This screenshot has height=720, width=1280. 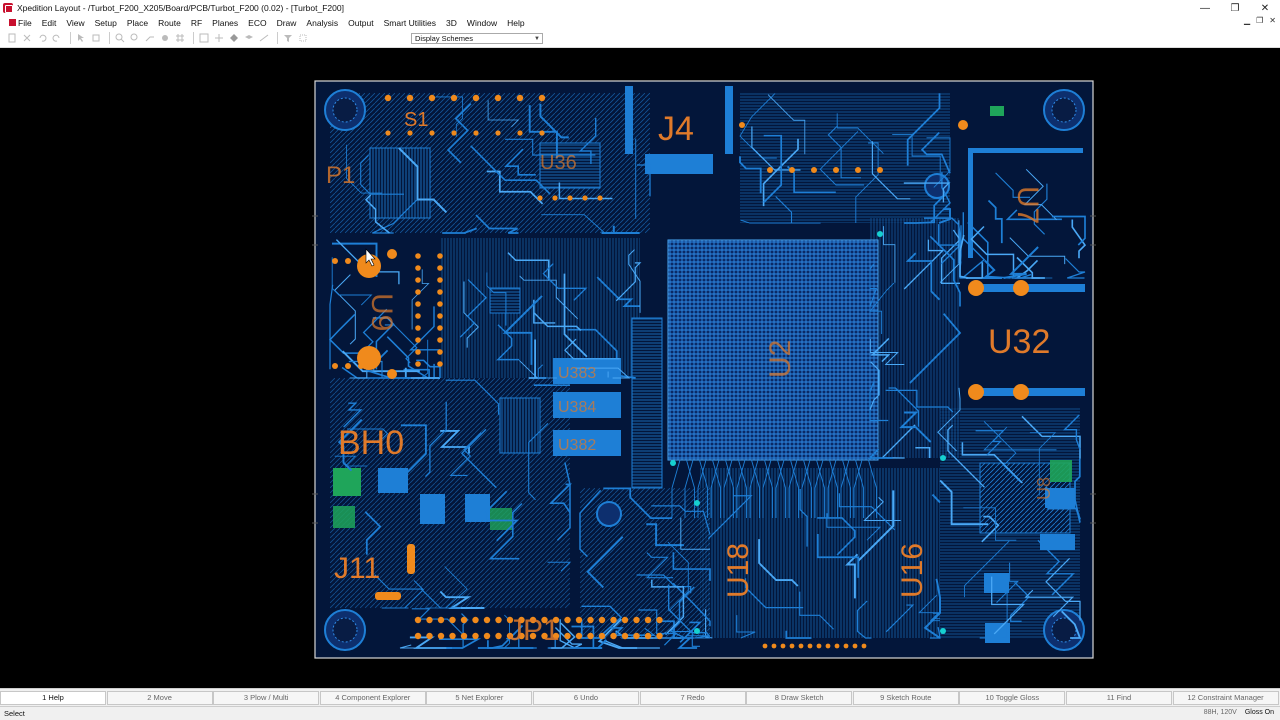 What do you see at coordinates (12, 38) in the screenshot?
I see `new-icon` at bounding box center [12, 38].